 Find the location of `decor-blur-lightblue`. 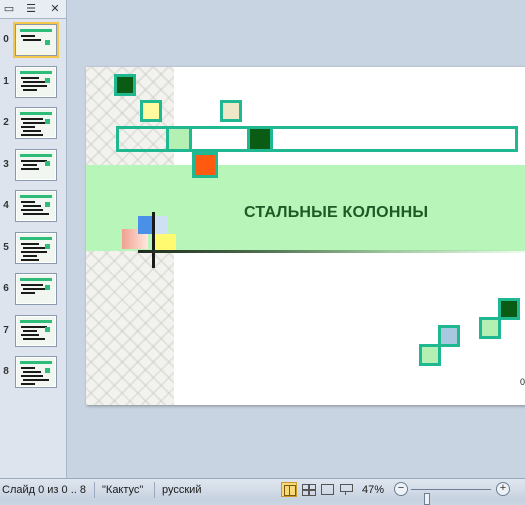

decor-blur-lightblue is located at coordinates (161, 225).